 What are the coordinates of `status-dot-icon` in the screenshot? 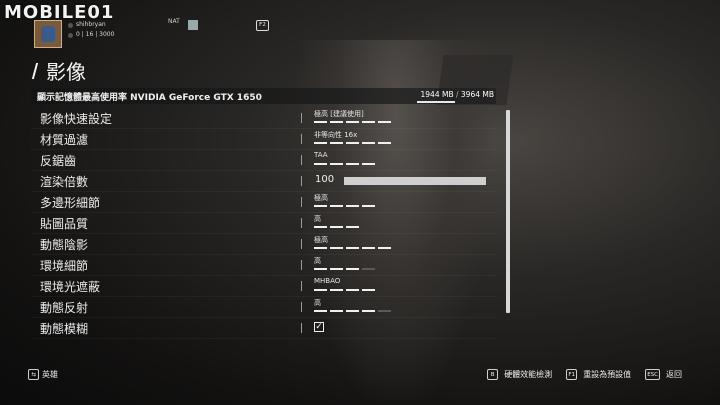 It's located at (70, 25).